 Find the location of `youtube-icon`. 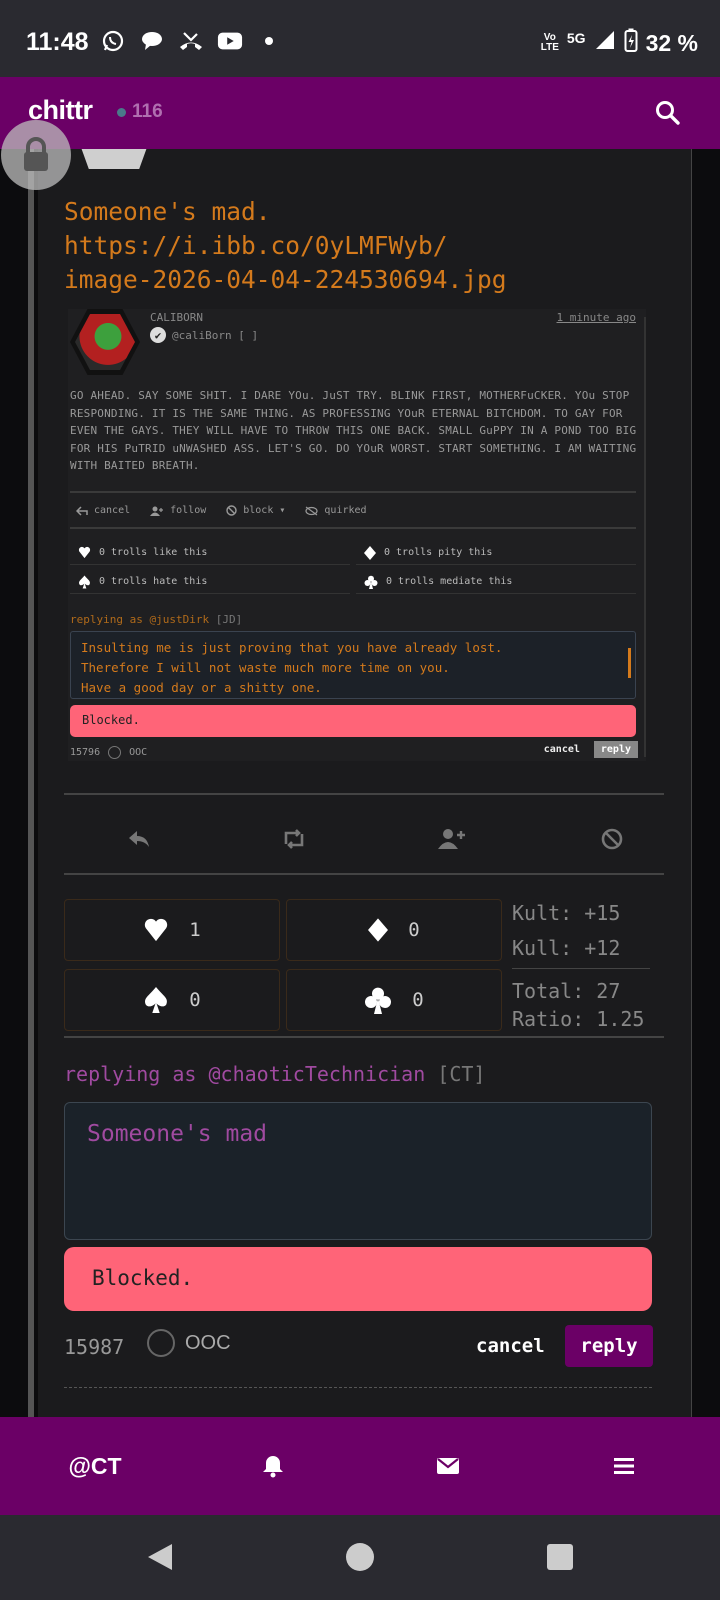

youtube-icon is located at coordinates (230, 41).